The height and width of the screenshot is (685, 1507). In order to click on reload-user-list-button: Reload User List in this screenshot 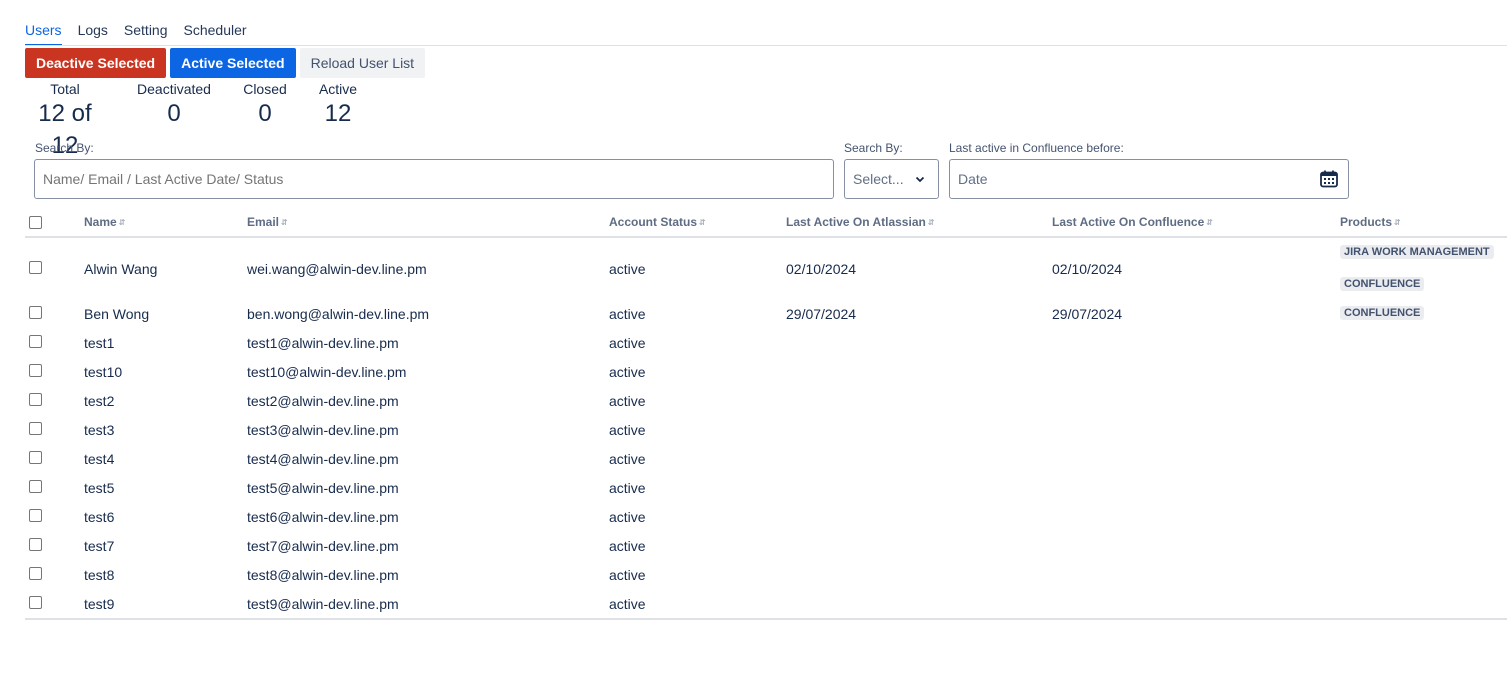, I will do `click(362, 63)`.